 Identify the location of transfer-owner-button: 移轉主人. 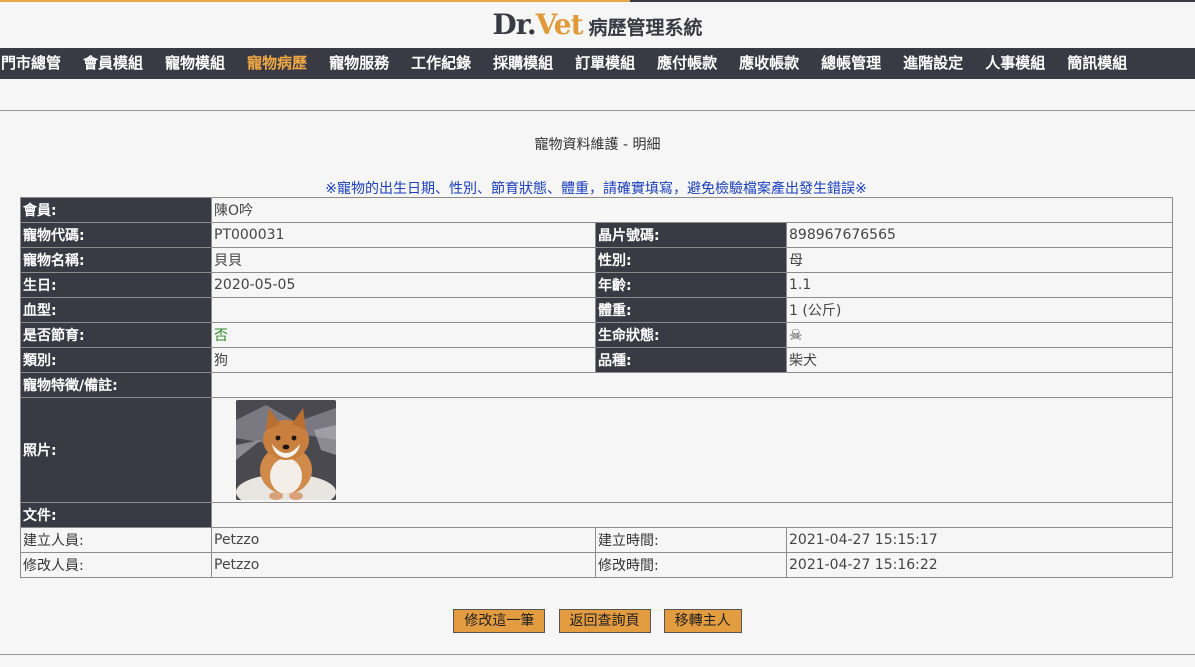
(702, 621).